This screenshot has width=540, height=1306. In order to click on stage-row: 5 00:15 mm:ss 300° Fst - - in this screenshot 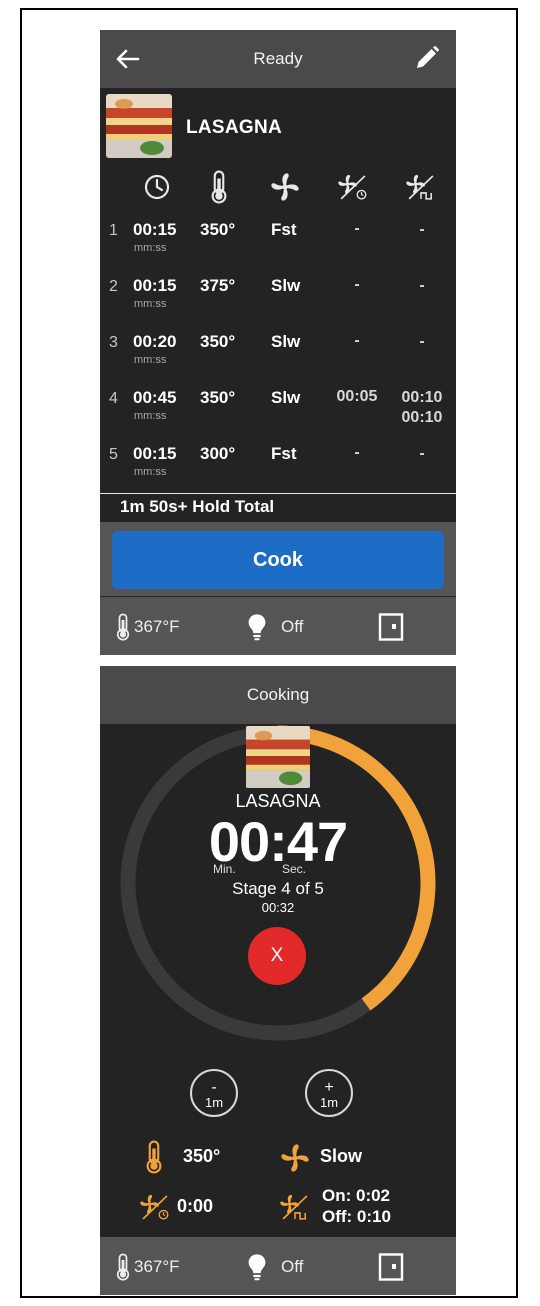, I will do `click(278, 468)`.